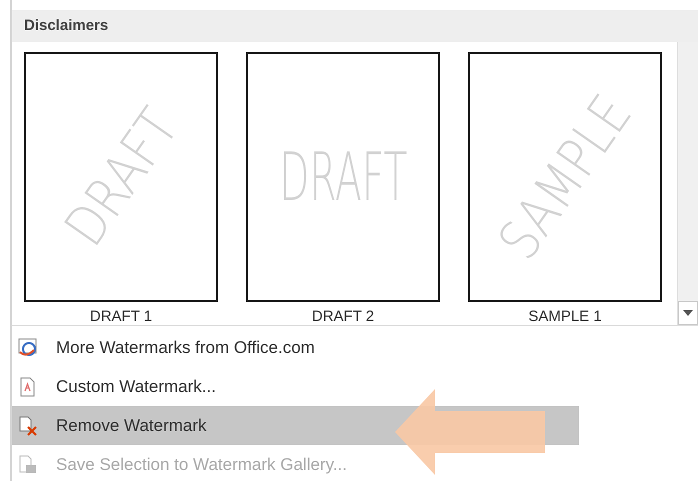  I want to click on gallery-item-label: DRAFT 2, so click(343, 316).